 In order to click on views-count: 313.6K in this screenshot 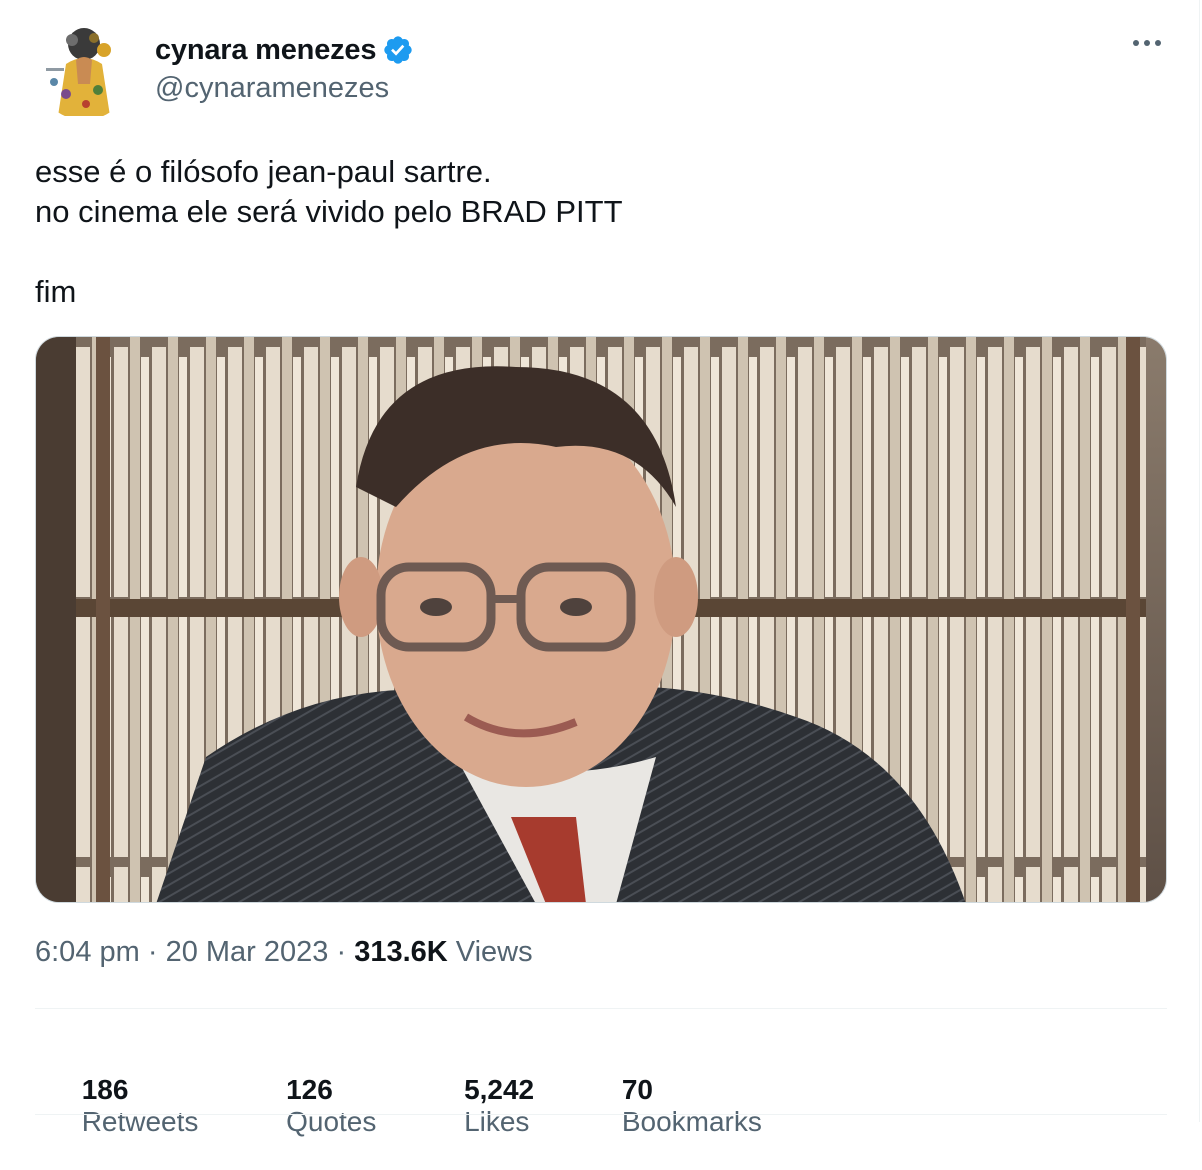, I will do `click(401, 952)`.